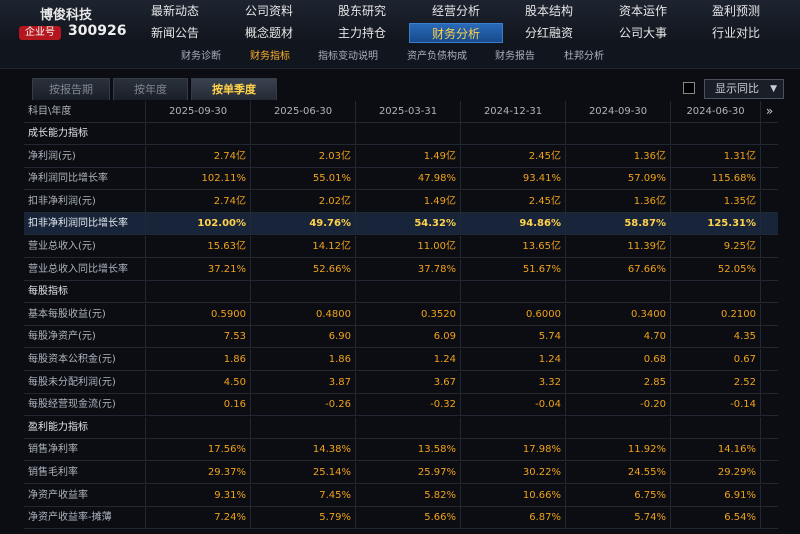 The width and height of the screenshot is (800, 534). What do you see at coordinates (71, 89) in the screenshot?
I see `period-tab-0: 按报告期` at bounding box center [71, 89].